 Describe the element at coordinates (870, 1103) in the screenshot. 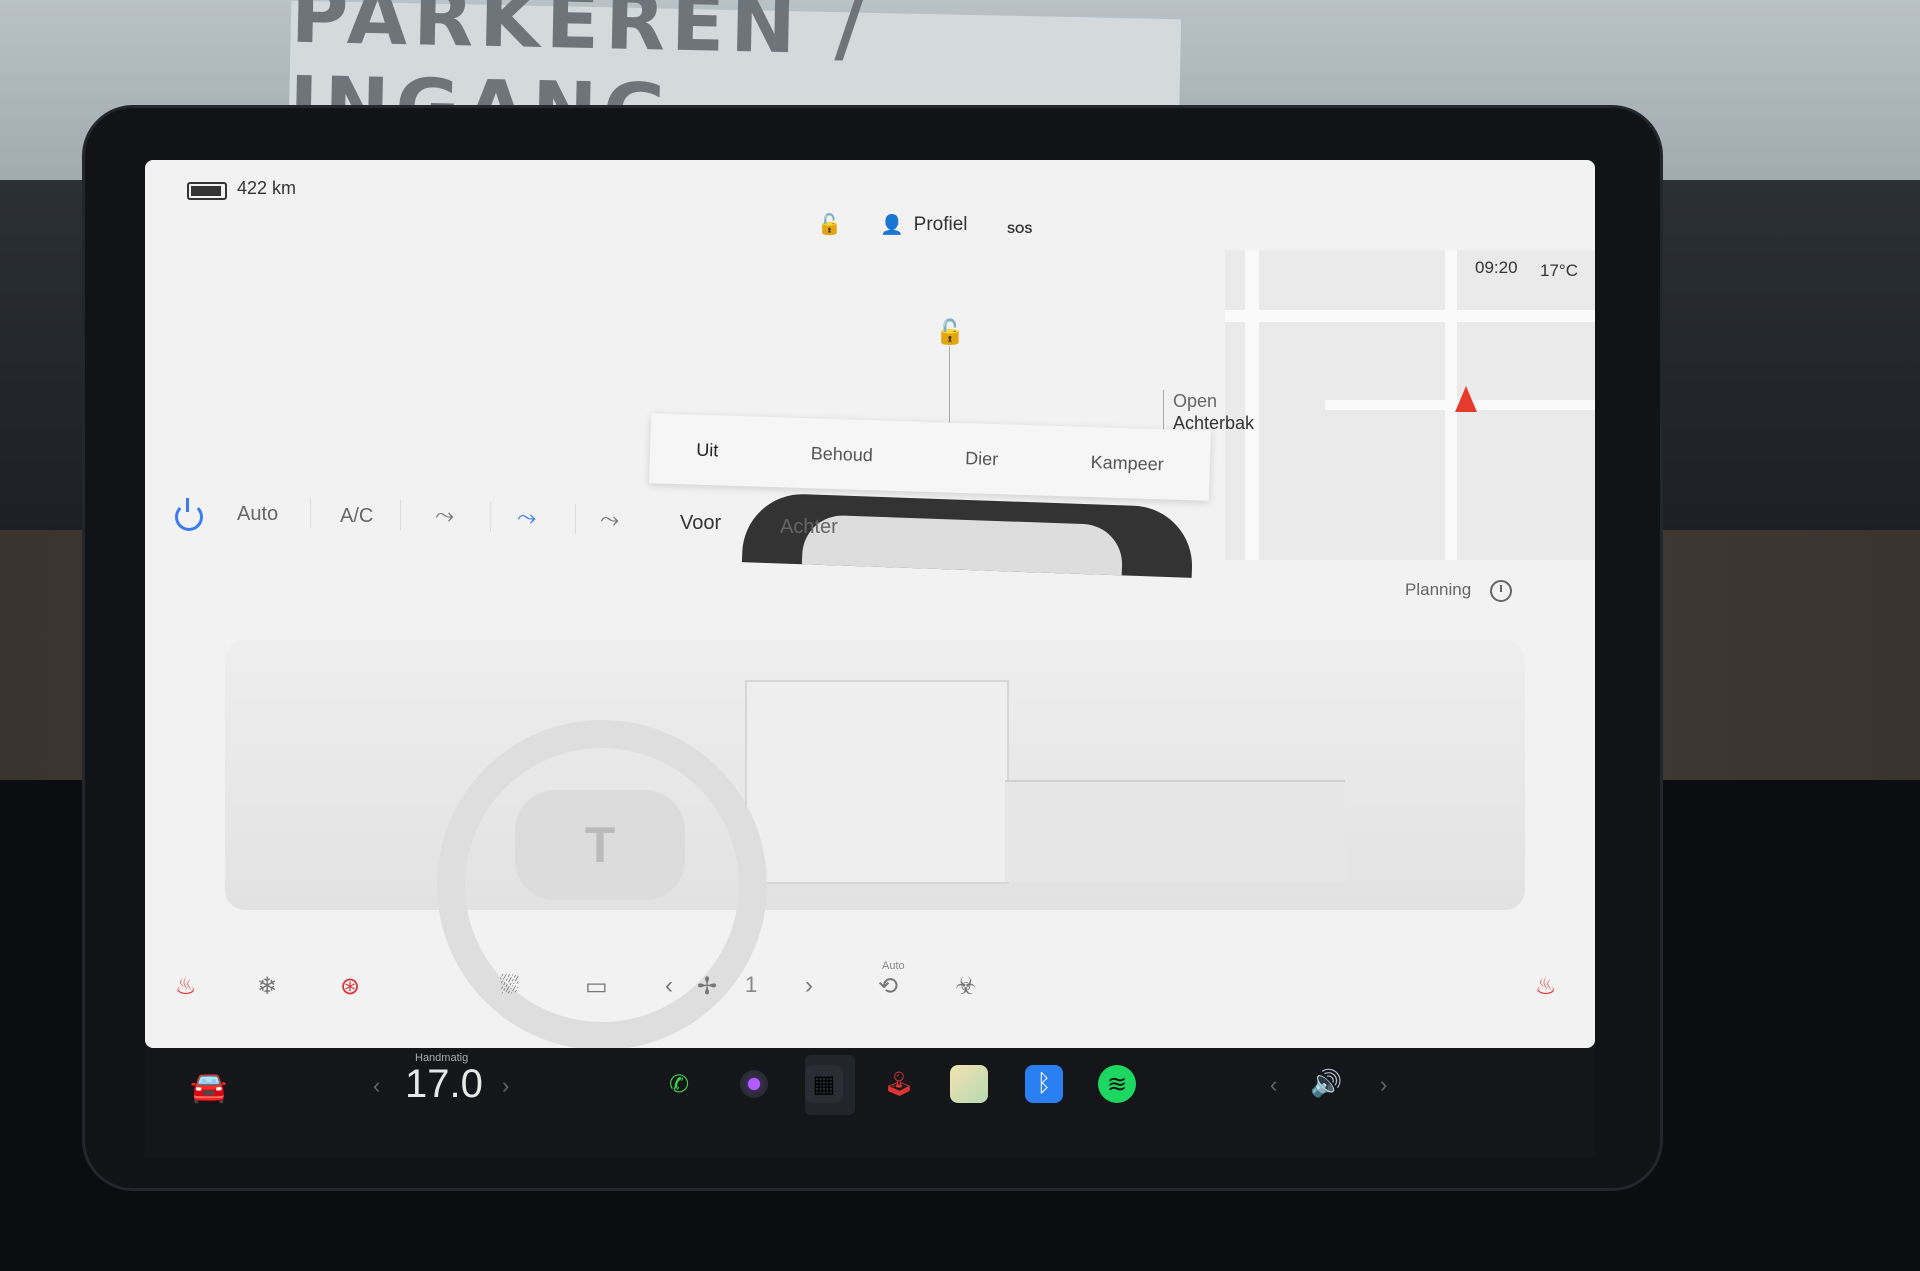

I see `bottom-dock` at that location.